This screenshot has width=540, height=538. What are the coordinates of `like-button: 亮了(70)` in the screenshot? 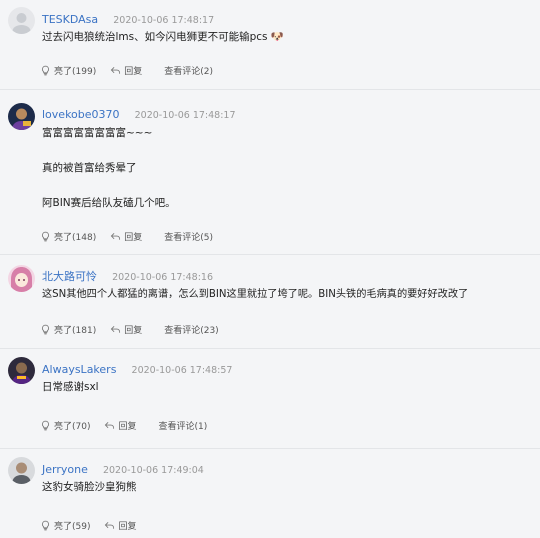 It's located at (65, 425).